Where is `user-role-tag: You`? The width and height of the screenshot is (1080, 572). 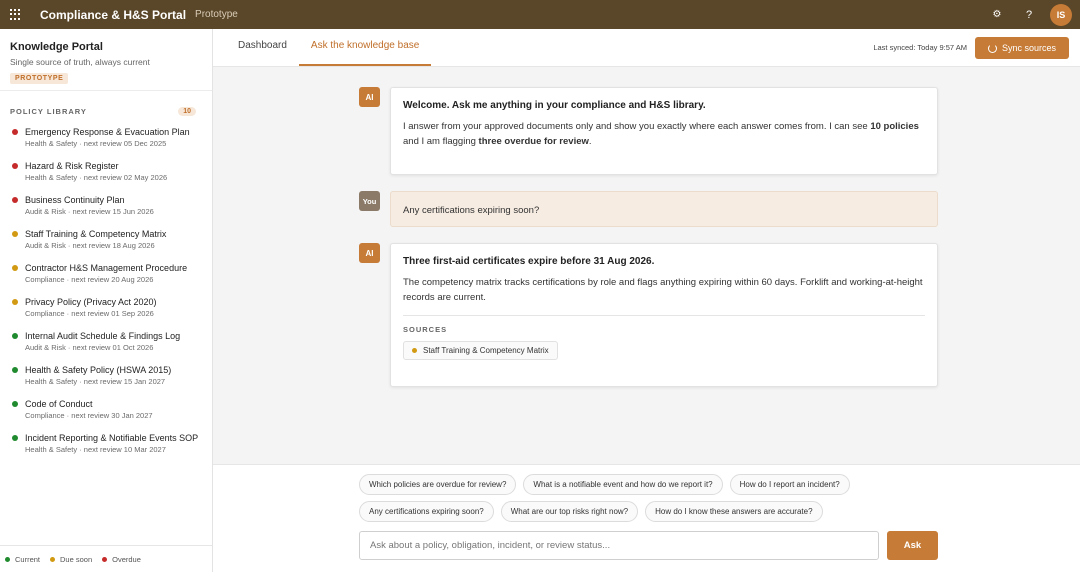 user-role-tag: You is located at coordinates (369, 201).